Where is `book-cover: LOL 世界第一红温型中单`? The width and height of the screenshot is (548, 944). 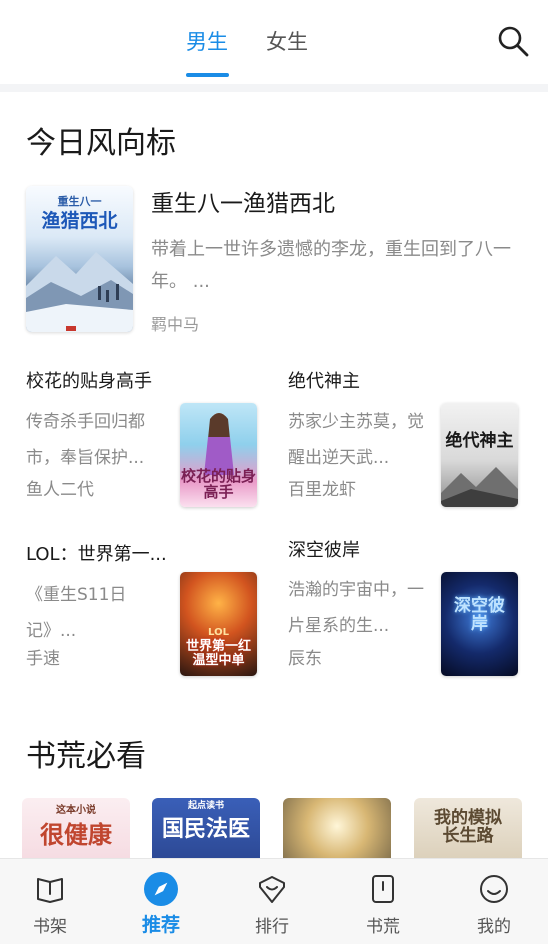 book-cover: LOL 世界第一红温型中单 is located at coordinates (218, 624).